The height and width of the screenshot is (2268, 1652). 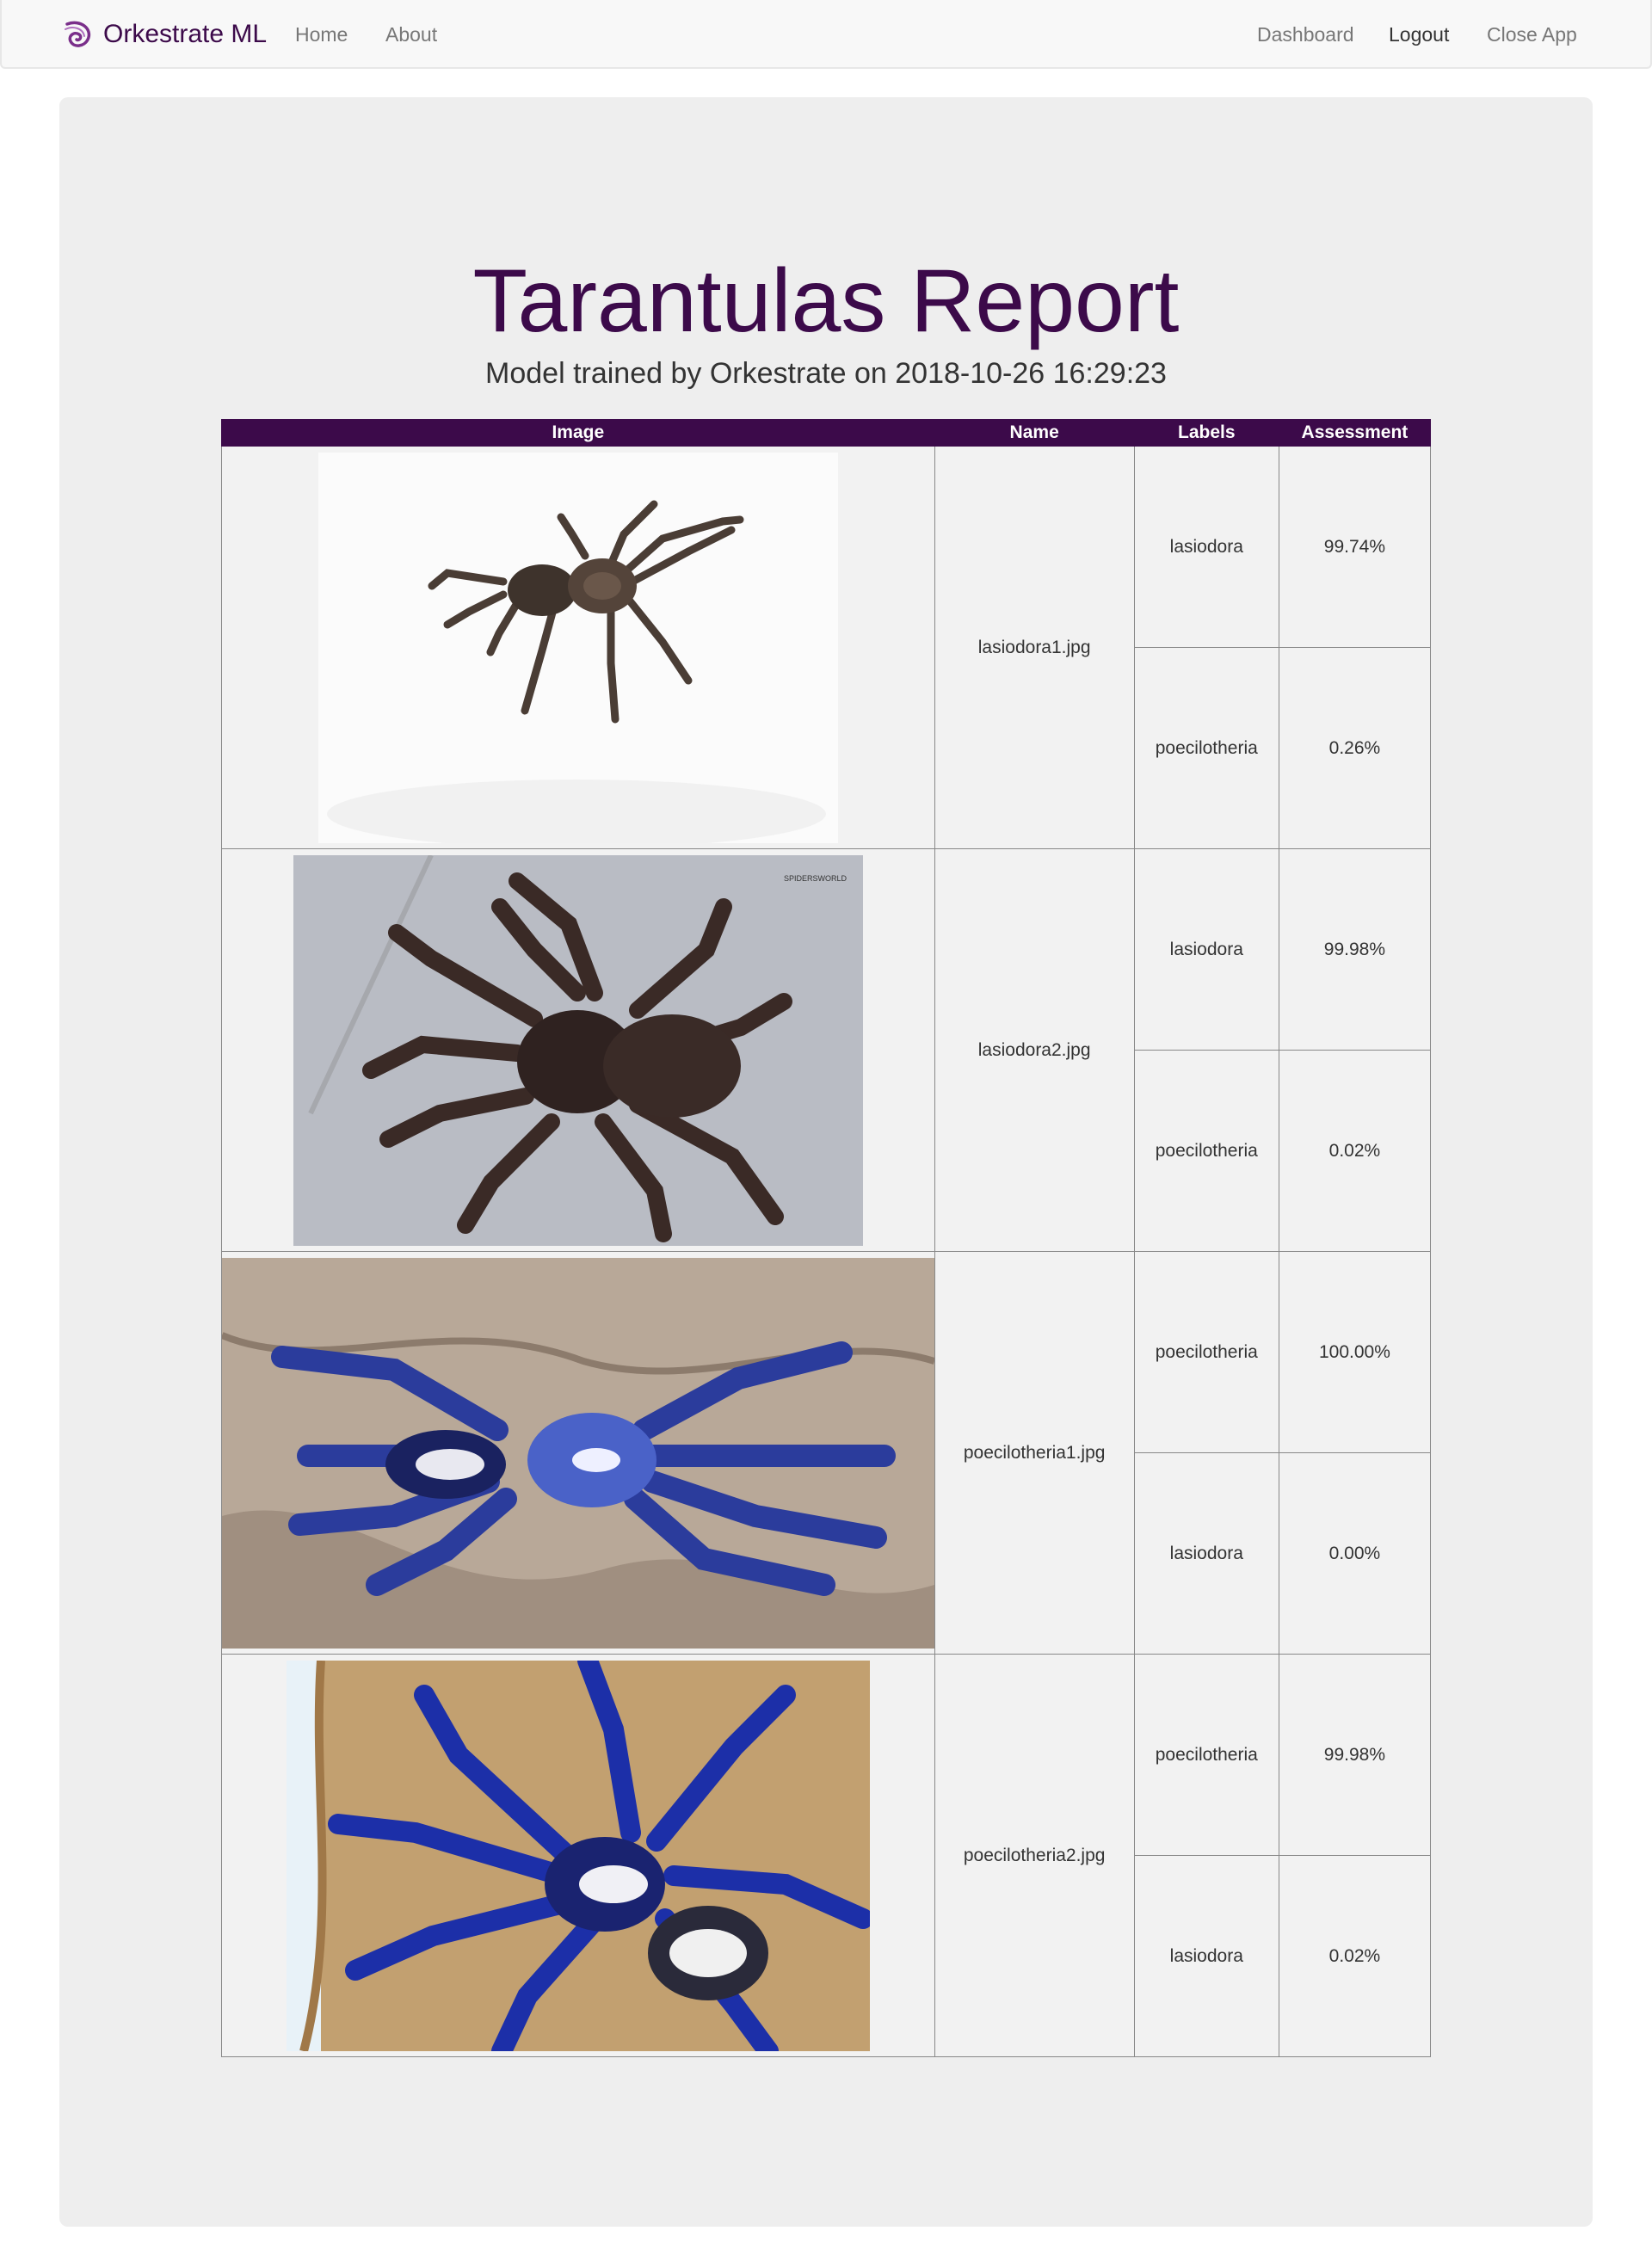 I want to click on image-cell: SPIDERSWORLD, so click(x=578, y=1050).